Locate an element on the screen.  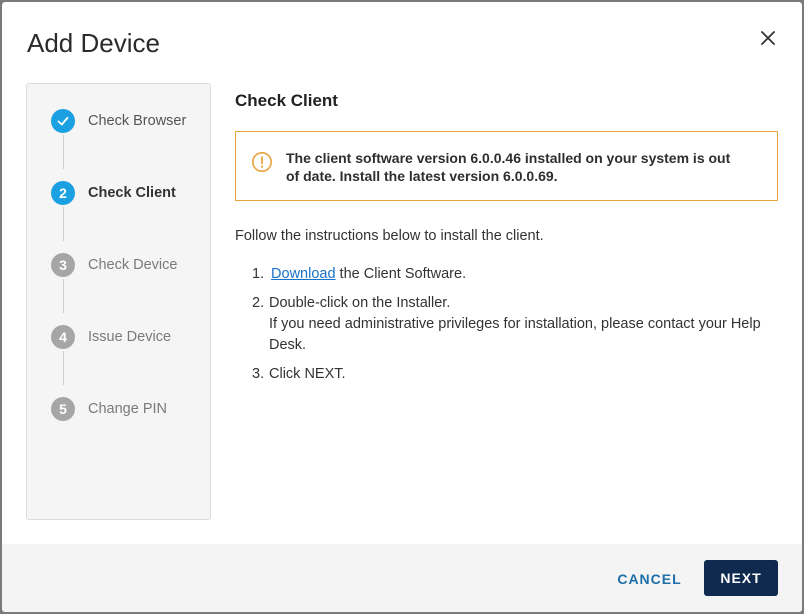
list-number: 2. is located at coordinates (258, 303).